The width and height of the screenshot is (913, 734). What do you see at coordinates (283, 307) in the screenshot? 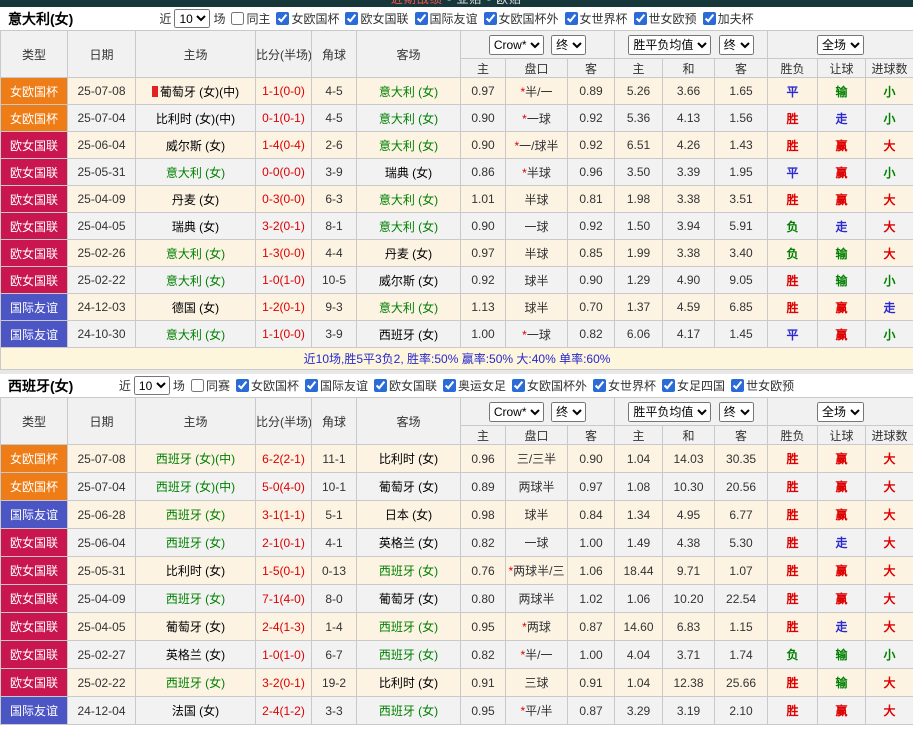
I see `score: 1-2(0-1)` at bounding box center [283, 307].